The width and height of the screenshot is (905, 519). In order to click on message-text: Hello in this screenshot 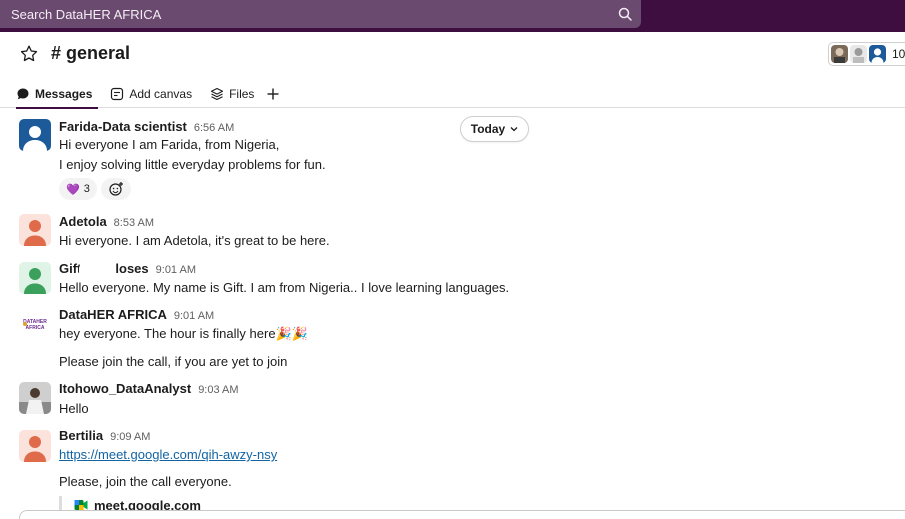, I will do `click(74, 408)`.